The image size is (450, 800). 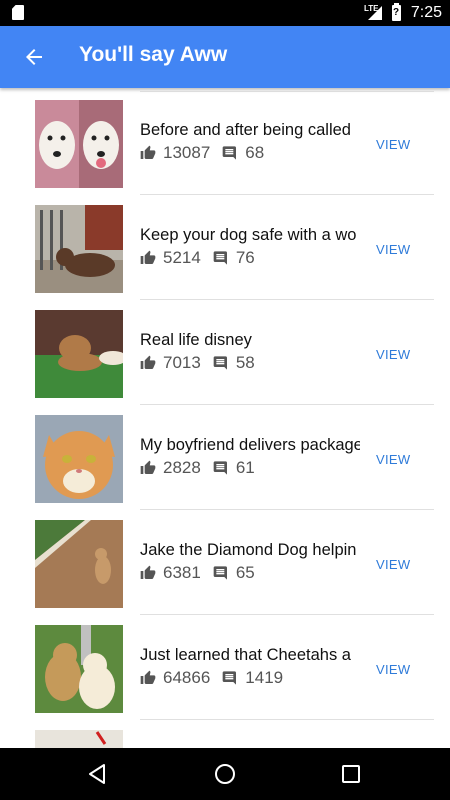 What do you see at coordinates (255, 152) in the screenshot?
I see `comment-count: 68` at bounding box center [255, 152].